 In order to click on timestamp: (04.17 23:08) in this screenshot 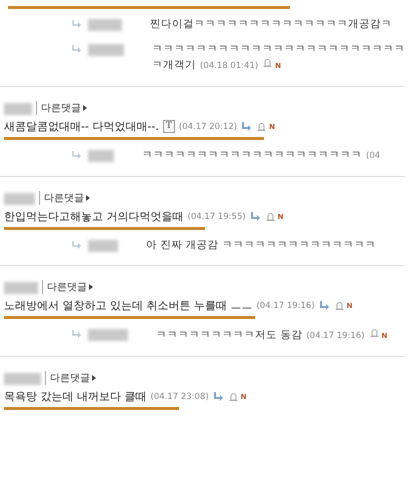, I will do `click(179, 397)`.